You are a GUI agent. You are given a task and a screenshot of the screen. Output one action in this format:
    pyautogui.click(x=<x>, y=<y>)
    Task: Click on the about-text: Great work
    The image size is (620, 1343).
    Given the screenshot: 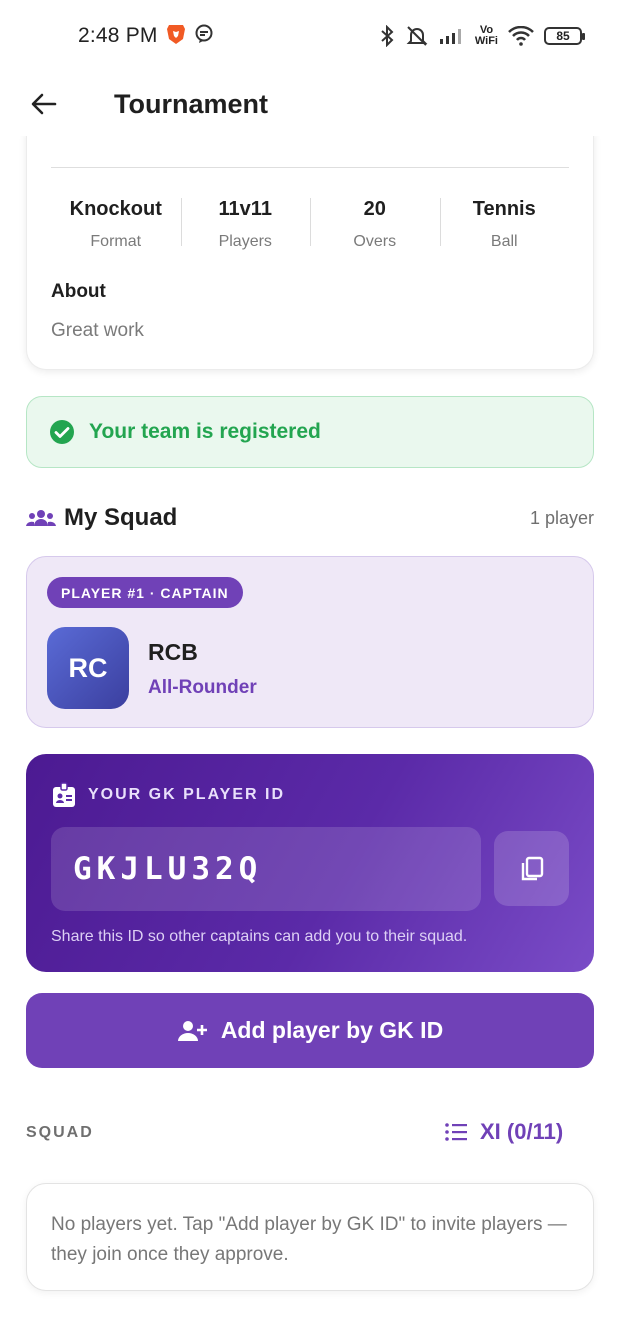 What is the action you would take?
    pyautogui.click(x=97, y=330)
    